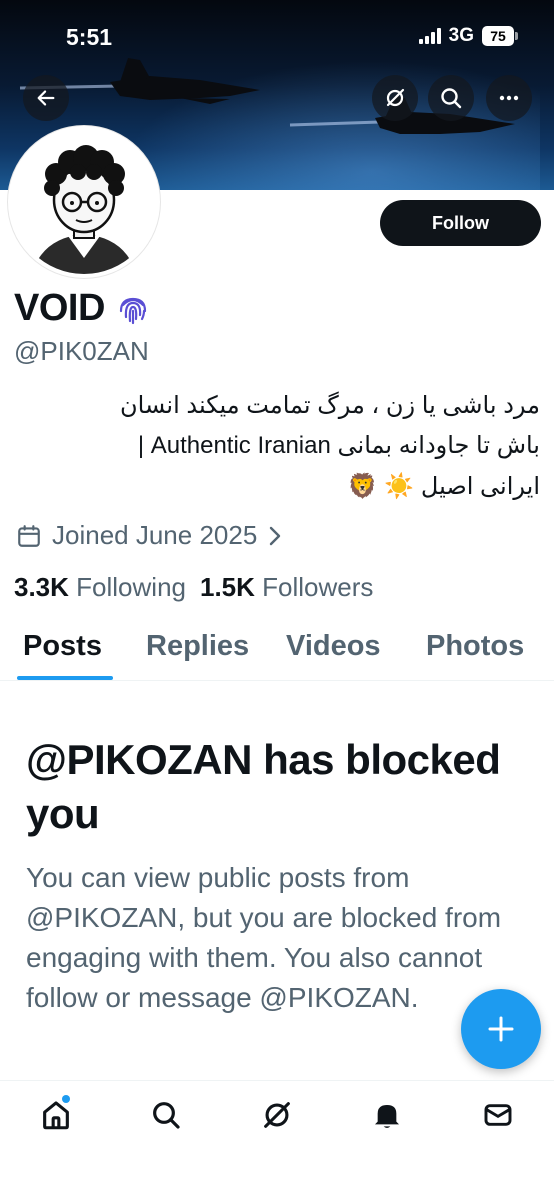  I want to click on nav-grok, so click(277, 1115).